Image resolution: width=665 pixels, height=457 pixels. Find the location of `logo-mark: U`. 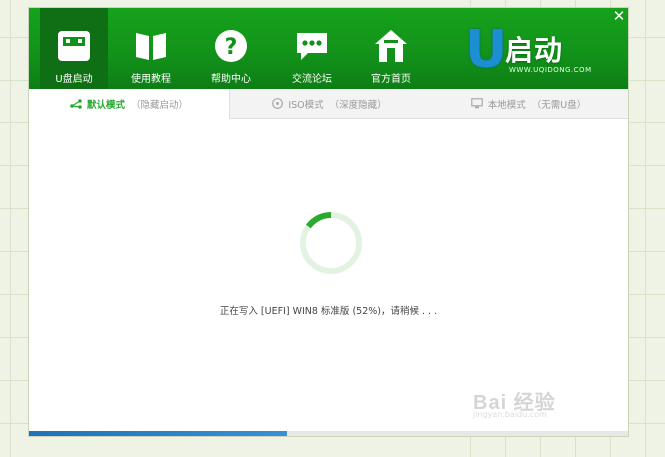

logo-mark: U is located at coordinates (486, 50).